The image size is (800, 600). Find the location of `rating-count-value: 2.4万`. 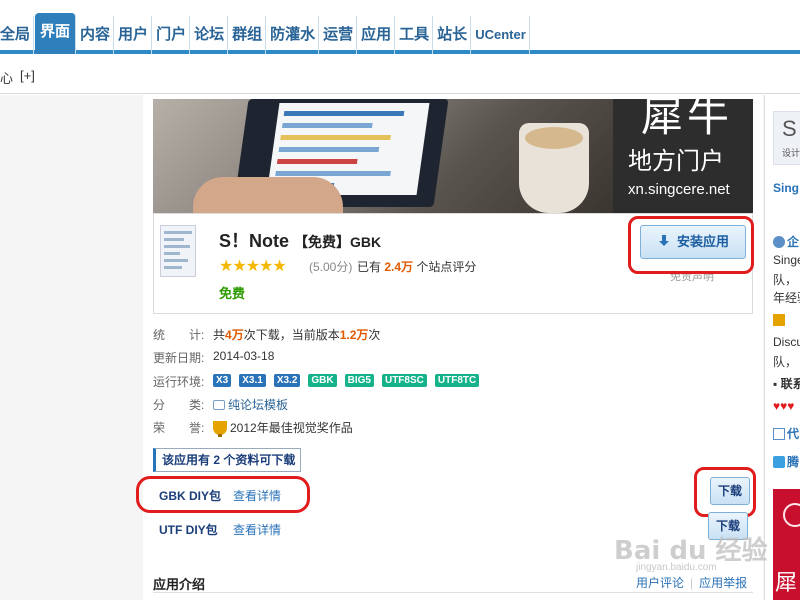

rating-count-value: 2.4万 is located at coordinates (399, 267).